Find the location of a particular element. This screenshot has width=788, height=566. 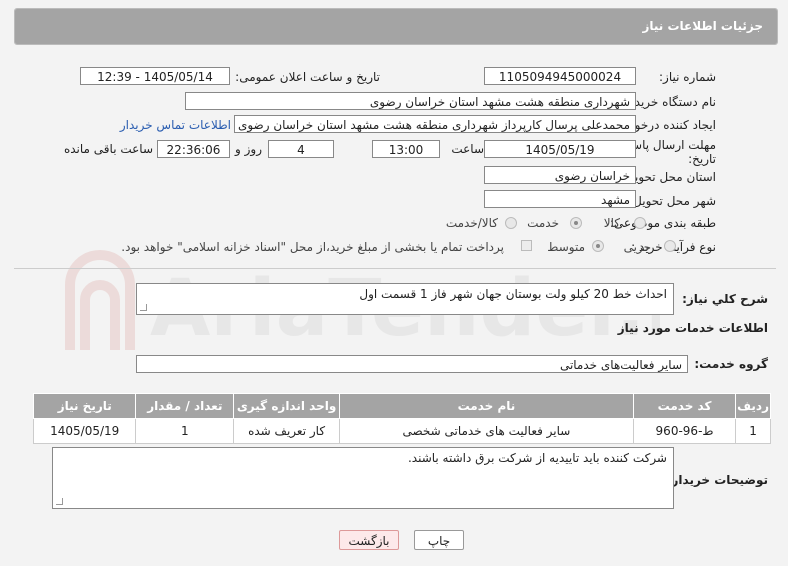

cell-row: 1 is located at coordinates (753, 431).